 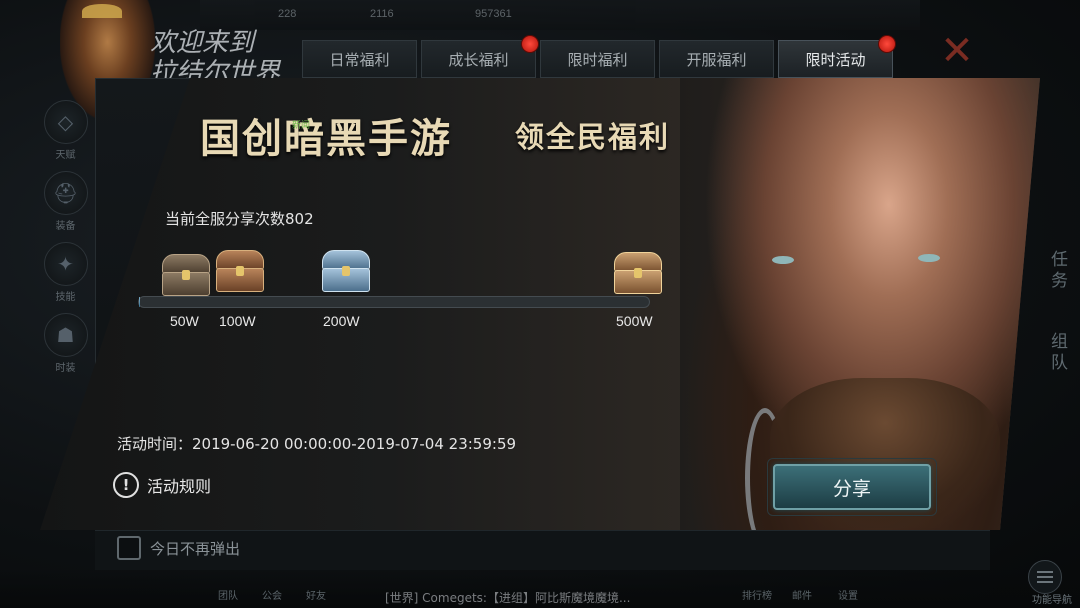 What do you see at coordinates (480, 56) in the screenshot?
I see `tab-growth-welfare: 成长福利` at bounding box center [480, 56].